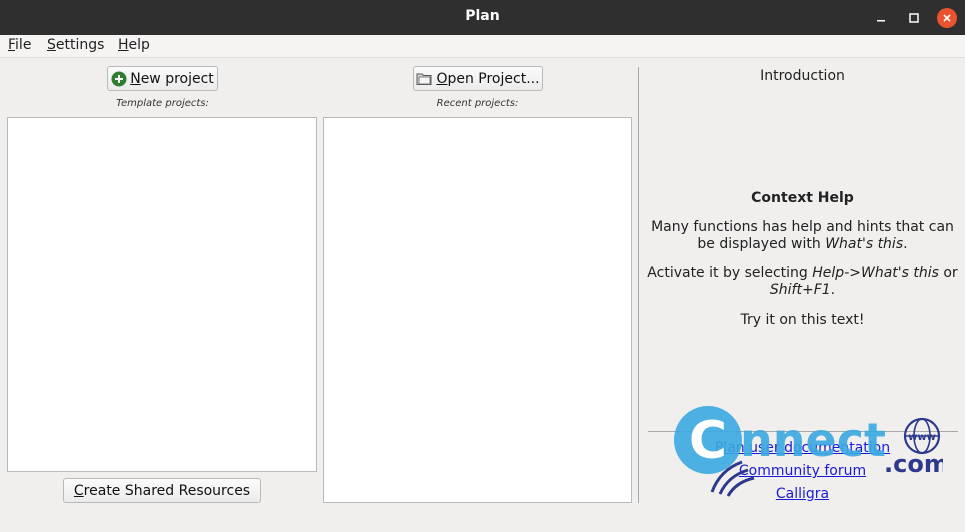  What do you see at coordinates (802, 76) in the screenshot?
I see `introduction-title: Introduction` at bounding box center [802, 76].